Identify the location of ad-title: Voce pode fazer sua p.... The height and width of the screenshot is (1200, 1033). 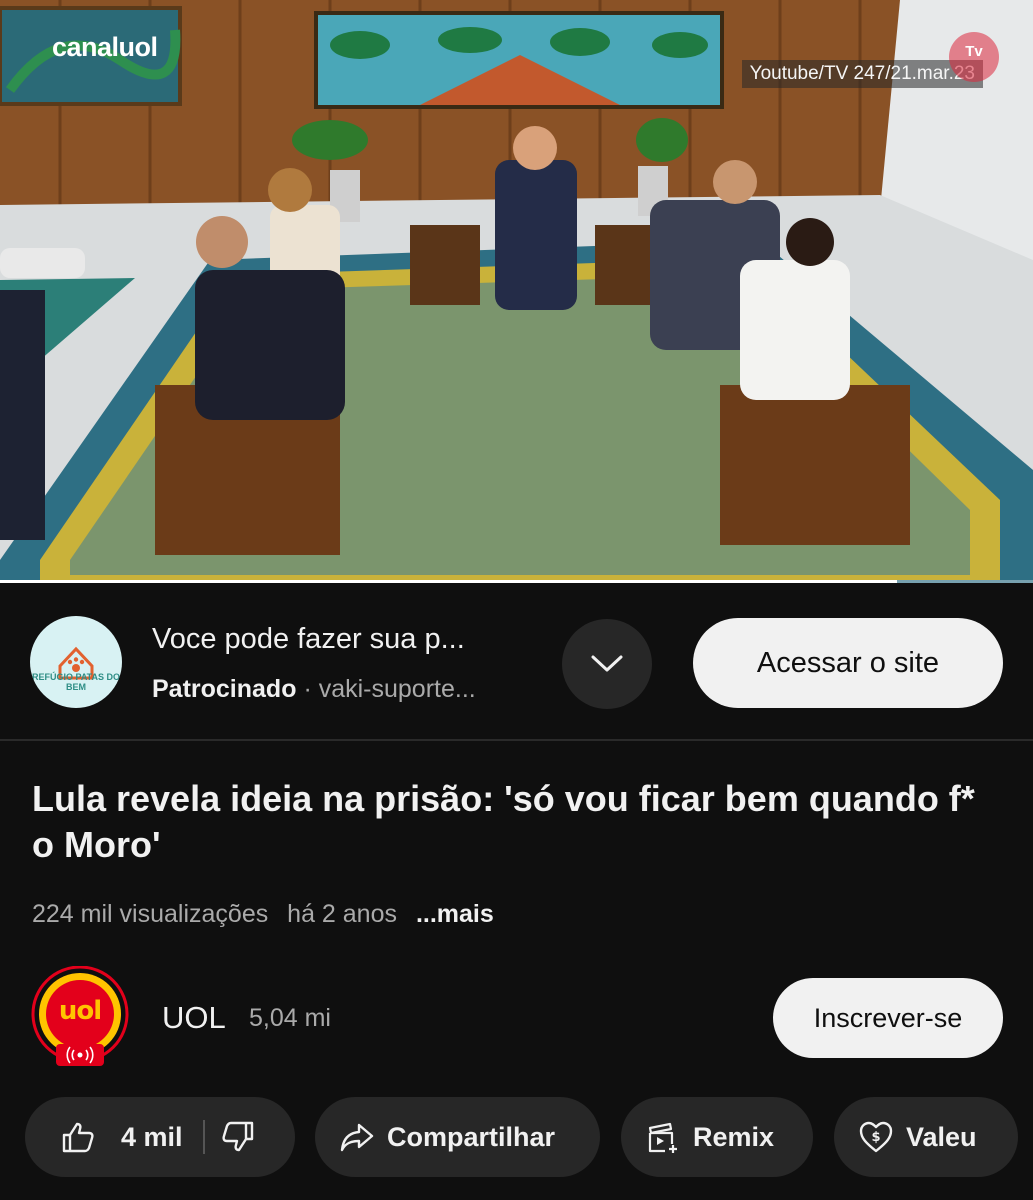
(308, 639).